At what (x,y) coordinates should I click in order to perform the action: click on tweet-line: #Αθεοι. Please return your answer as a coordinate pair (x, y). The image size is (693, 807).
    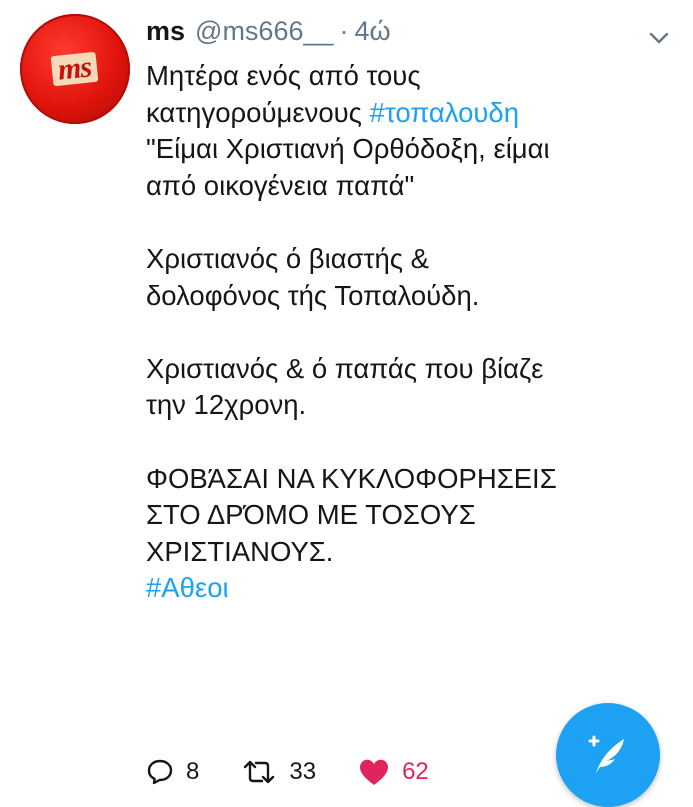
    Looking at the image, I should click on (406, 588).